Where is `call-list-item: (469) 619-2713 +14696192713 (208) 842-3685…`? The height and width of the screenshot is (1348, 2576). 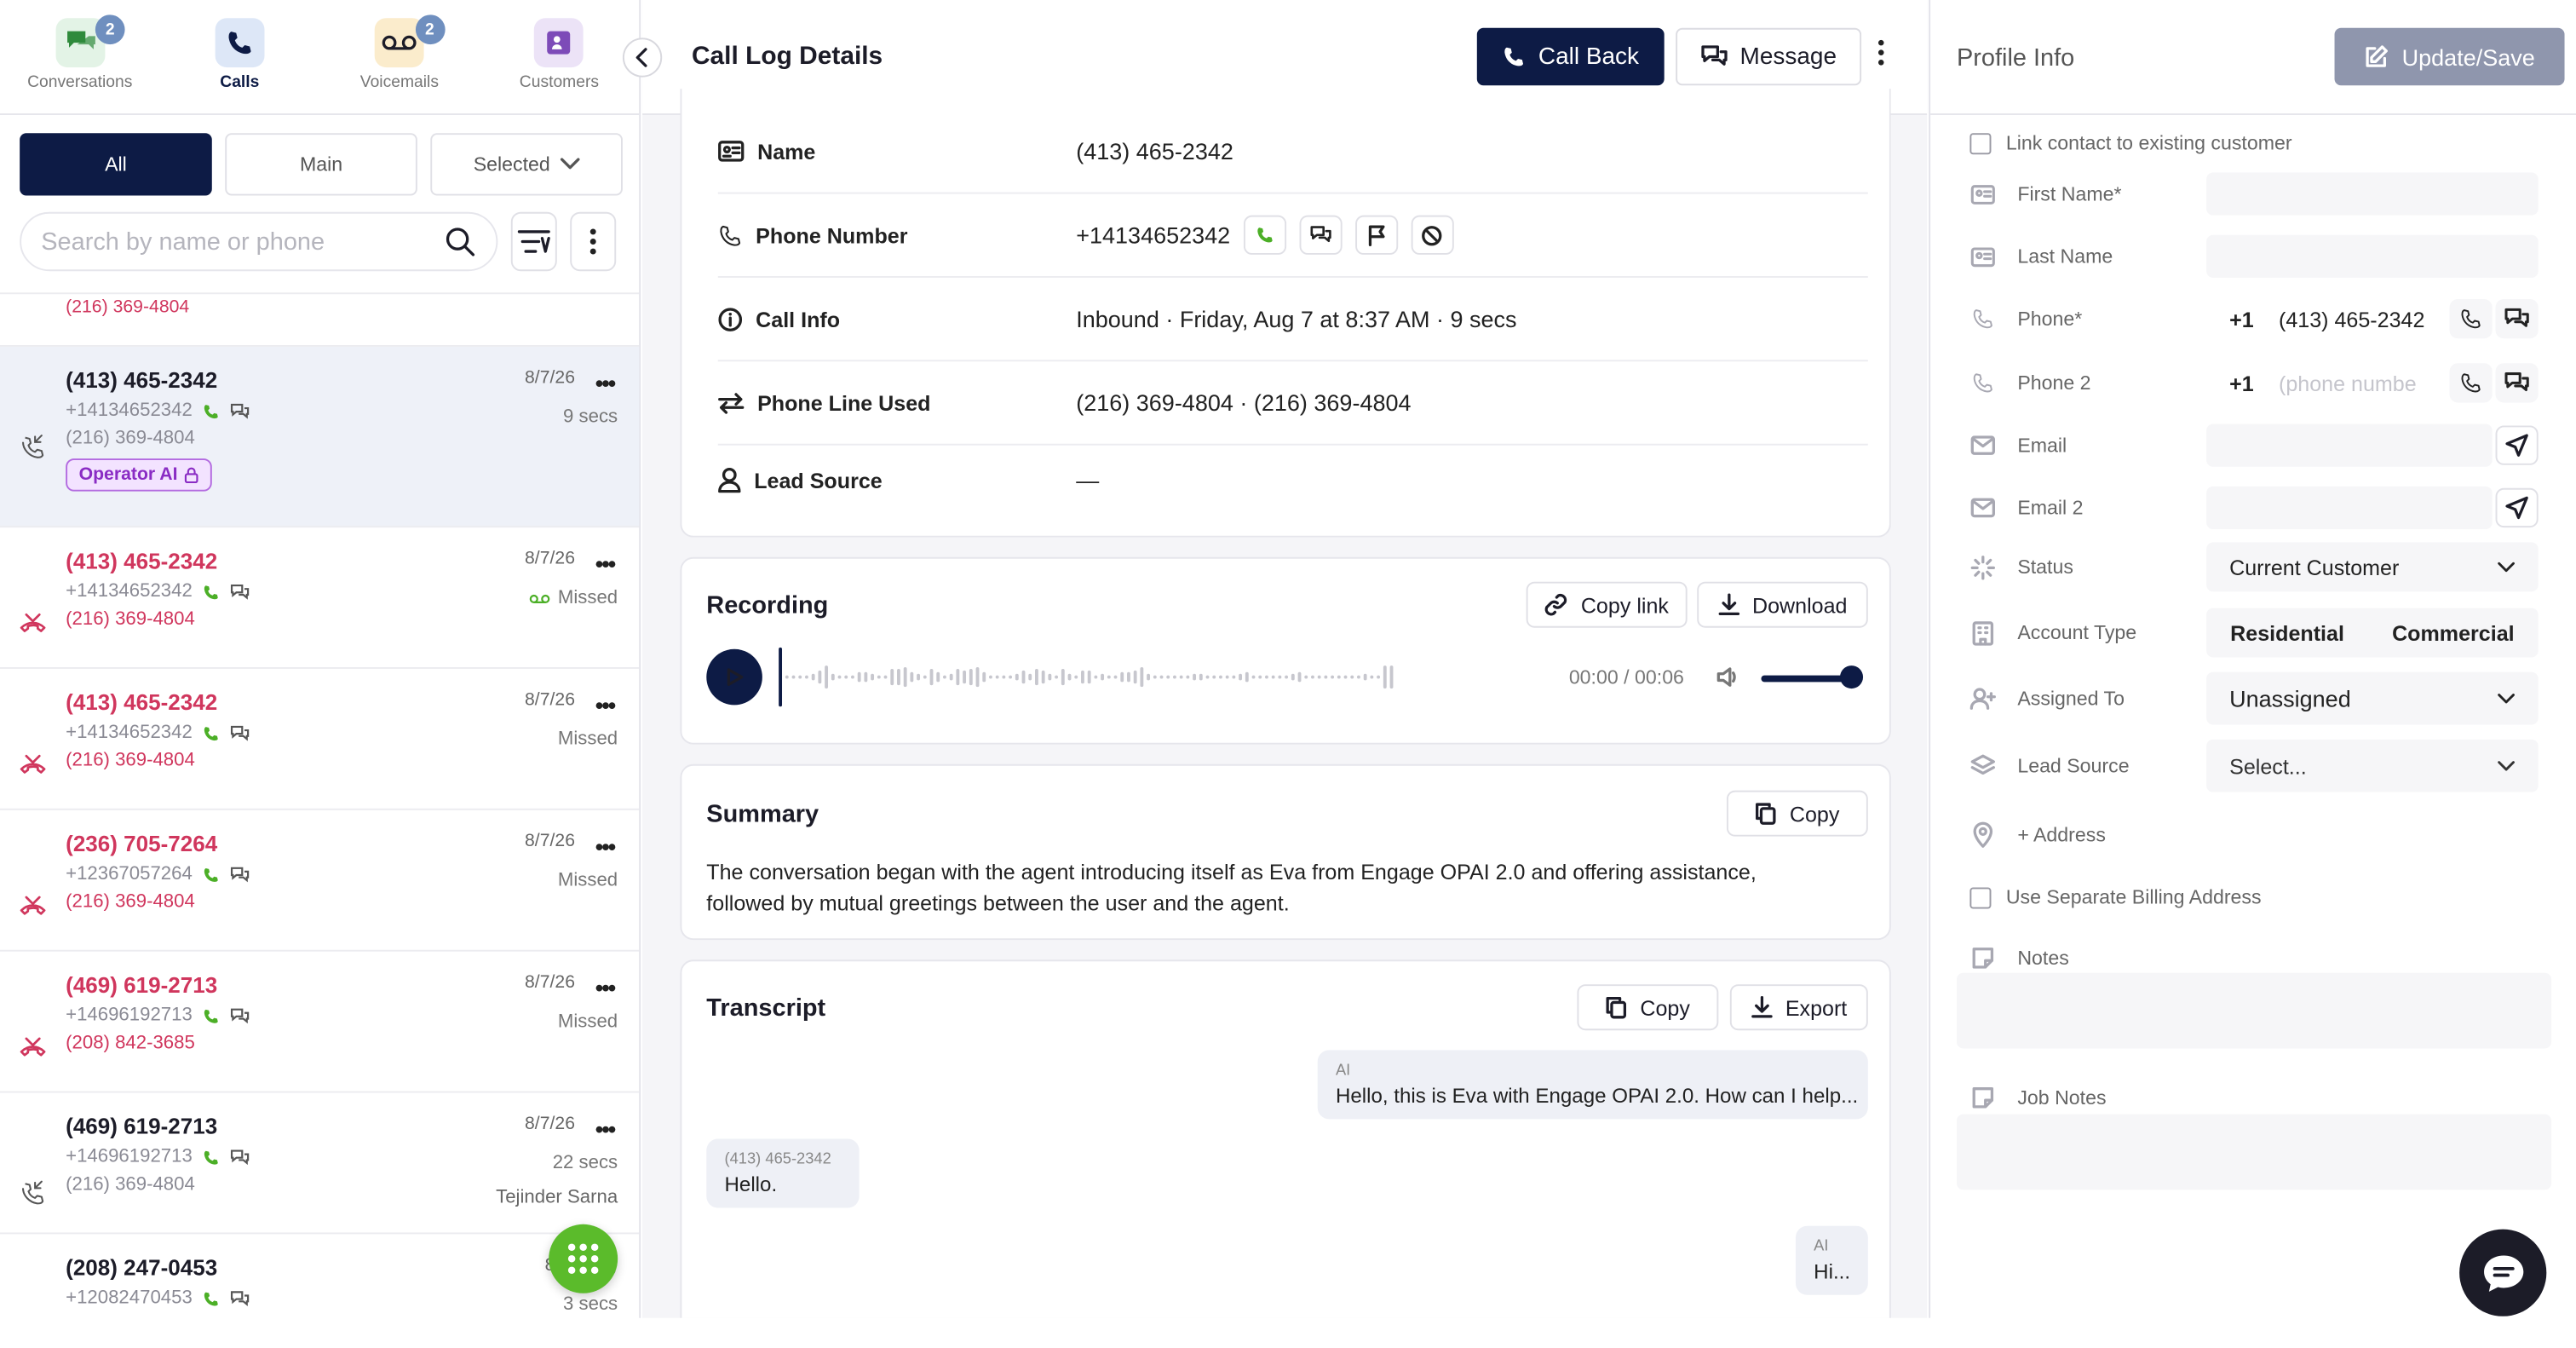
call-list-item: (469) 619-2713 +14696192713 (208) 842-3685… is located at coordinates (320, 1022).